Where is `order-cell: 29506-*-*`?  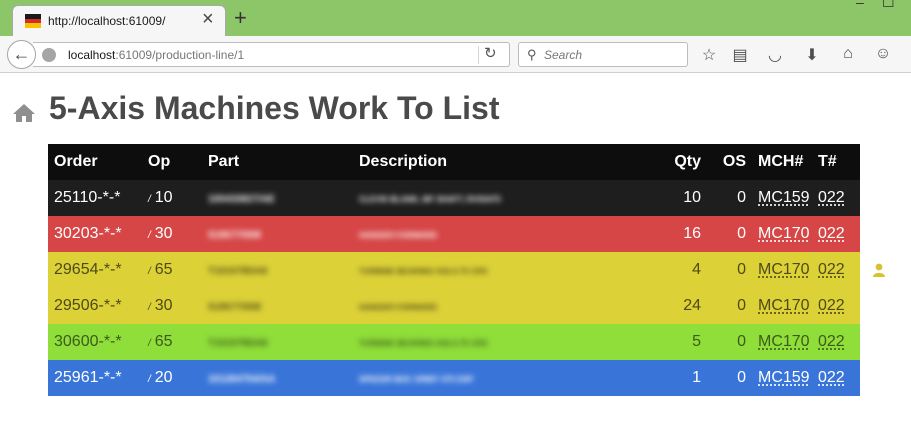 order-cell: 29506-*-* is located at coordinates (95, 306).